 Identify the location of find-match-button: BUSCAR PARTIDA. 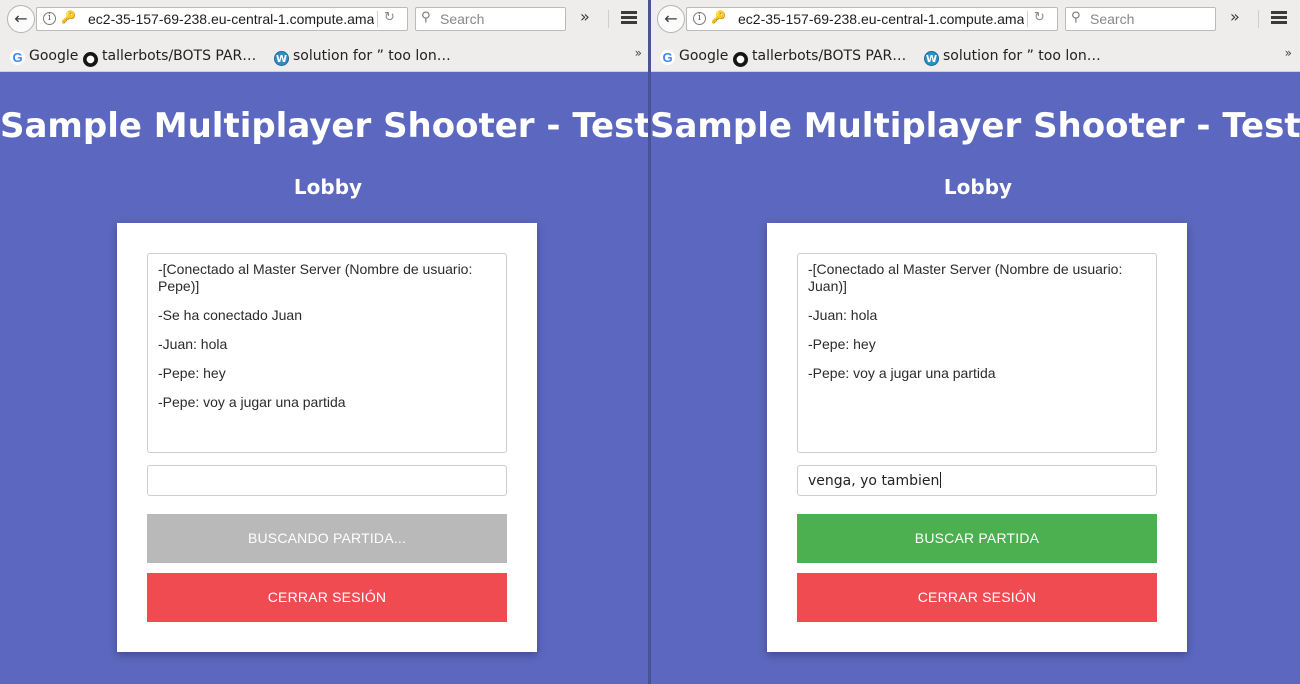
(977, 538).